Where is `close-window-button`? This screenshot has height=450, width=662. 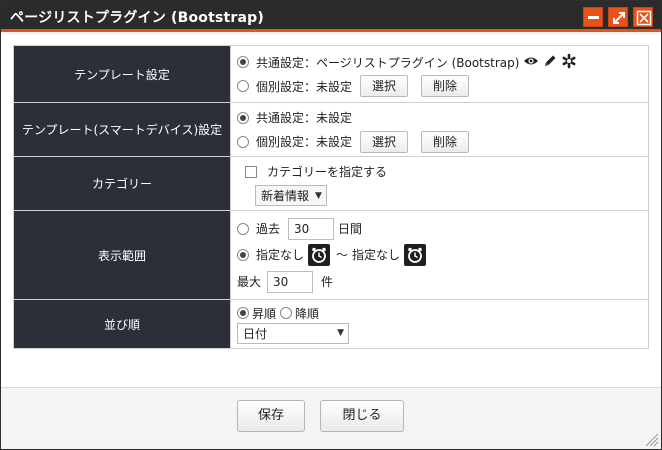 close-window-button is located at coordinates (643, 17).